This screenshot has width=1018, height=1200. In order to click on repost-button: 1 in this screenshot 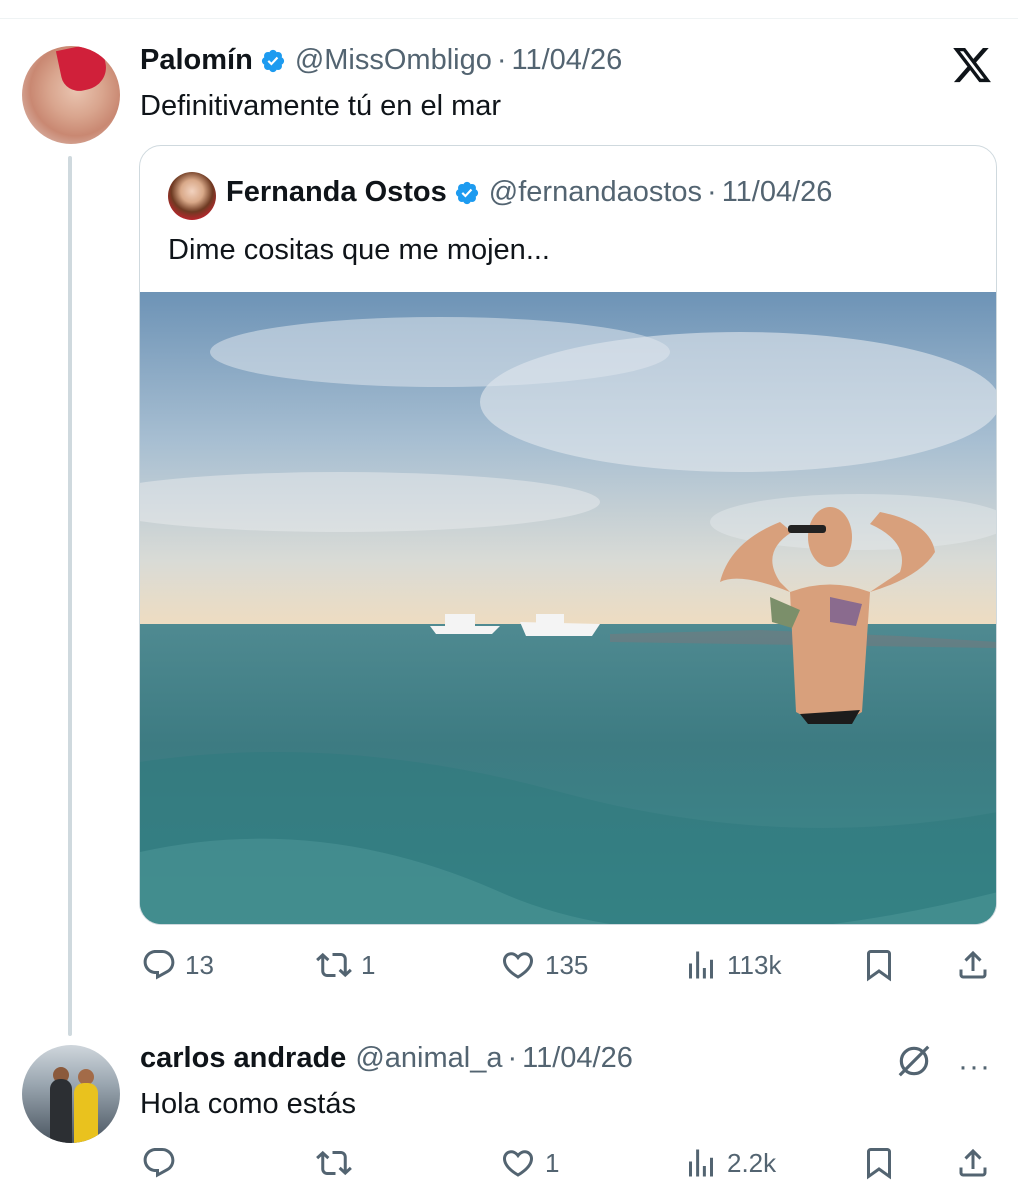, I will do `click(345, 965)`.